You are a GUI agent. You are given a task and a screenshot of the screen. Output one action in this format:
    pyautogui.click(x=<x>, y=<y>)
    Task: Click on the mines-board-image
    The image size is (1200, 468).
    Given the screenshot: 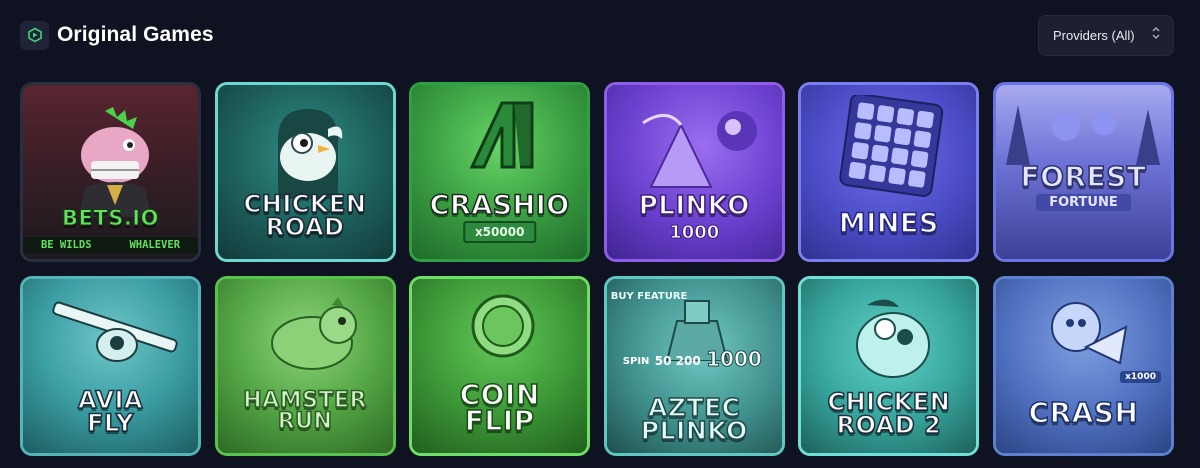 What is the action you would take?
    pyautogui.click(x=891, y=146)
    